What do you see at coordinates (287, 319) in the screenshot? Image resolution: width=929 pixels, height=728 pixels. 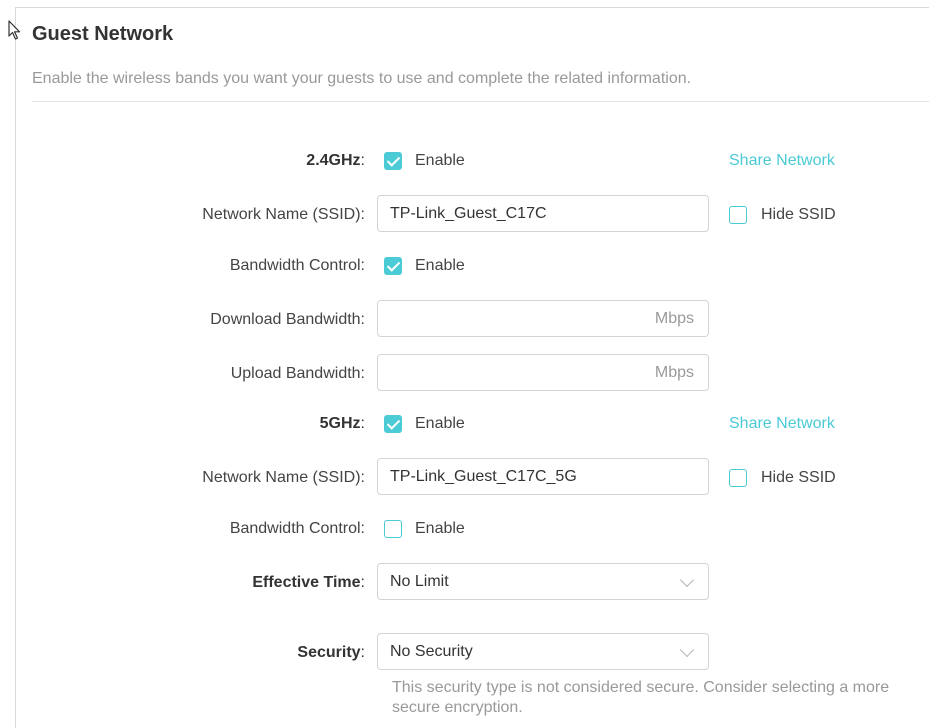 I see `download-bandwidth-label: Download Bandwidth:` at bounding box center [287, 319].